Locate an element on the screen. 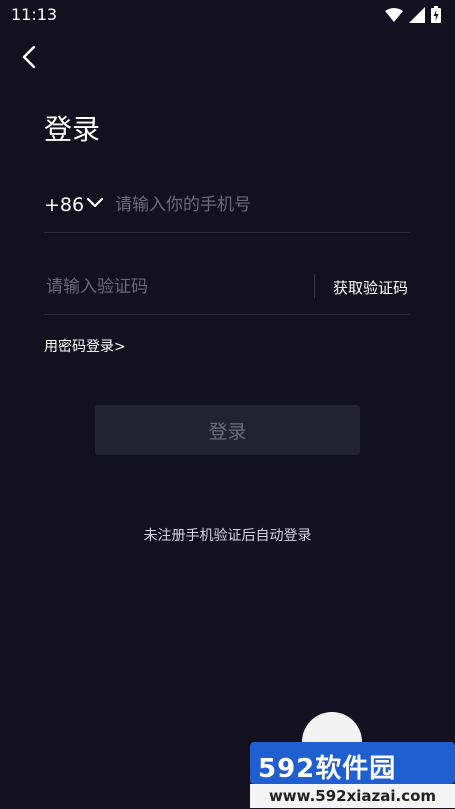 The height and width of the screenshot is (809, 455). watermark-banner: 592软件园 is located at coordinates (352, 763).